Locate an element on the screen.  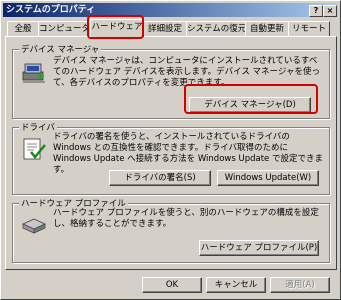
tab-strip: 全般 コンピュータ名 ハードウェア 詳細設定 システムの復元 自動更新 リモート is located at coordinates (171, 28).